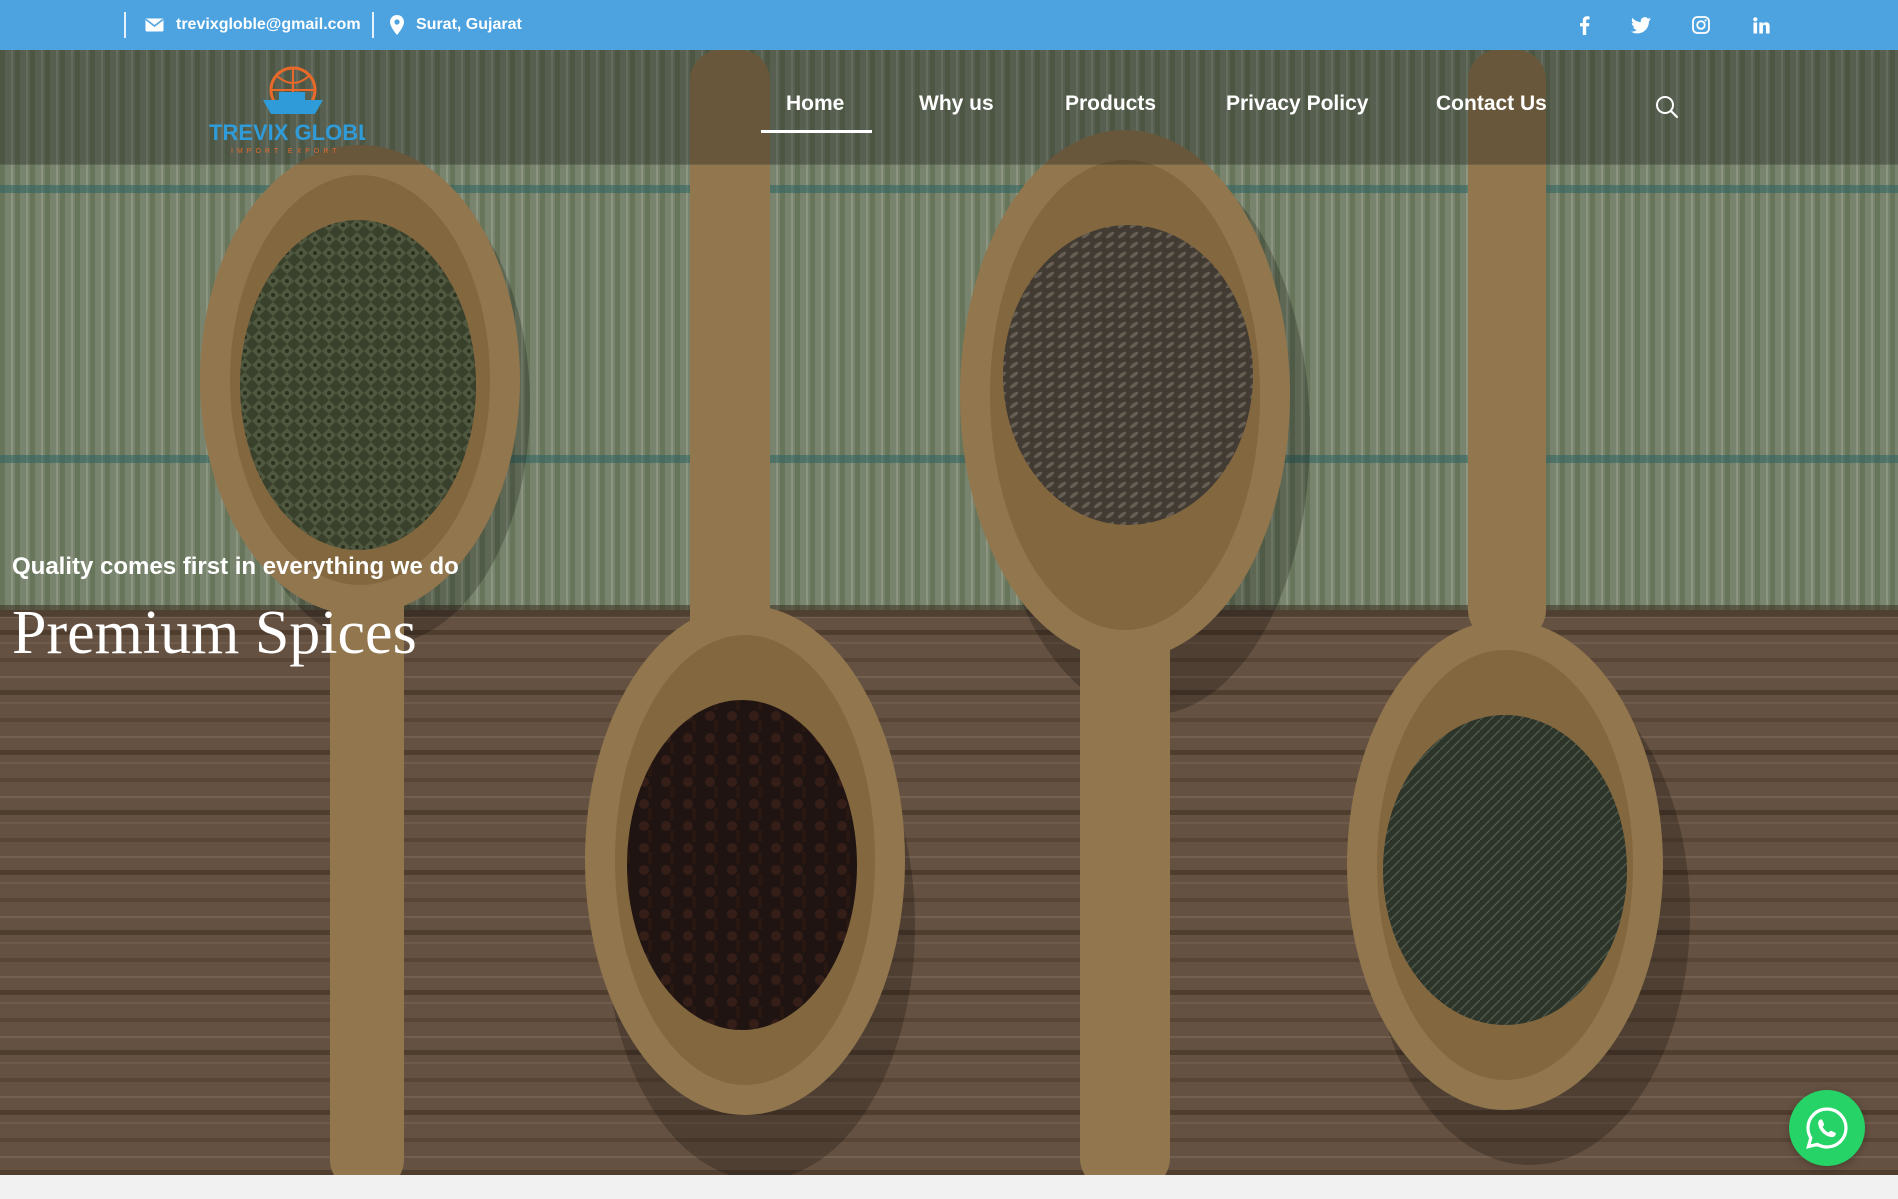 The image size is (1898, 1199). What do you see at coordinates (397, 25) in the screenshot?
I see `map-pin-icon` at bounding box center [397, 25].